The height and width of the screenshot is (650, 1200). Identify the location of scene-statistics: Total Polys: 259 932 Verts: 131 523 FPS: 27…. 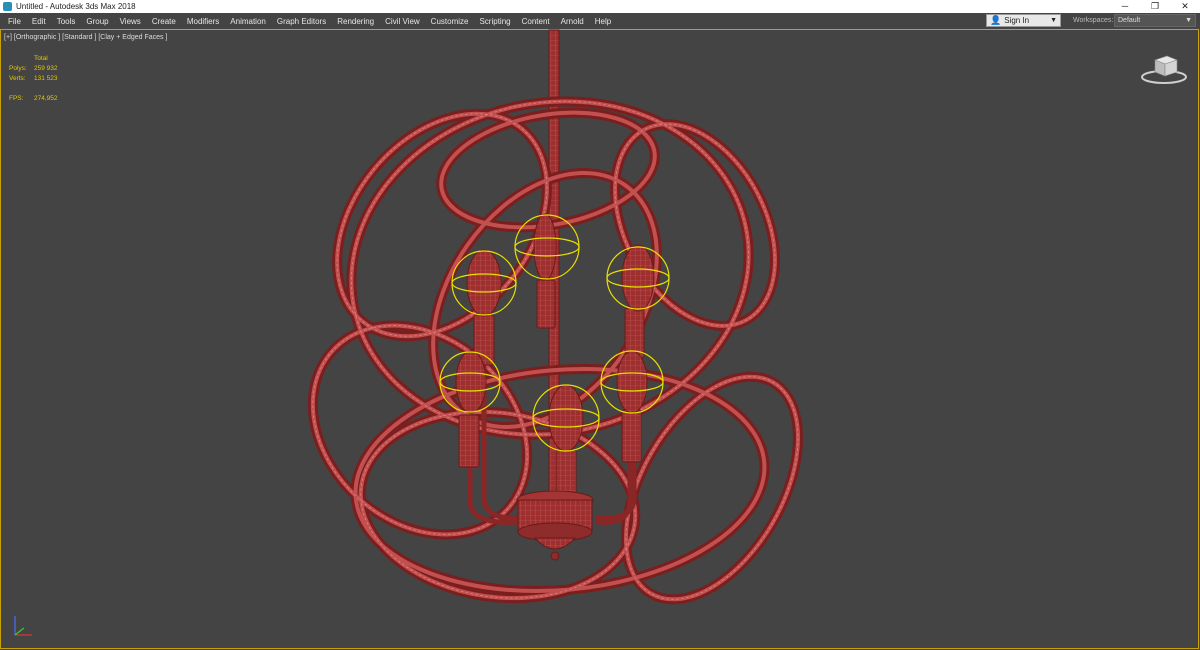
(33, 79).